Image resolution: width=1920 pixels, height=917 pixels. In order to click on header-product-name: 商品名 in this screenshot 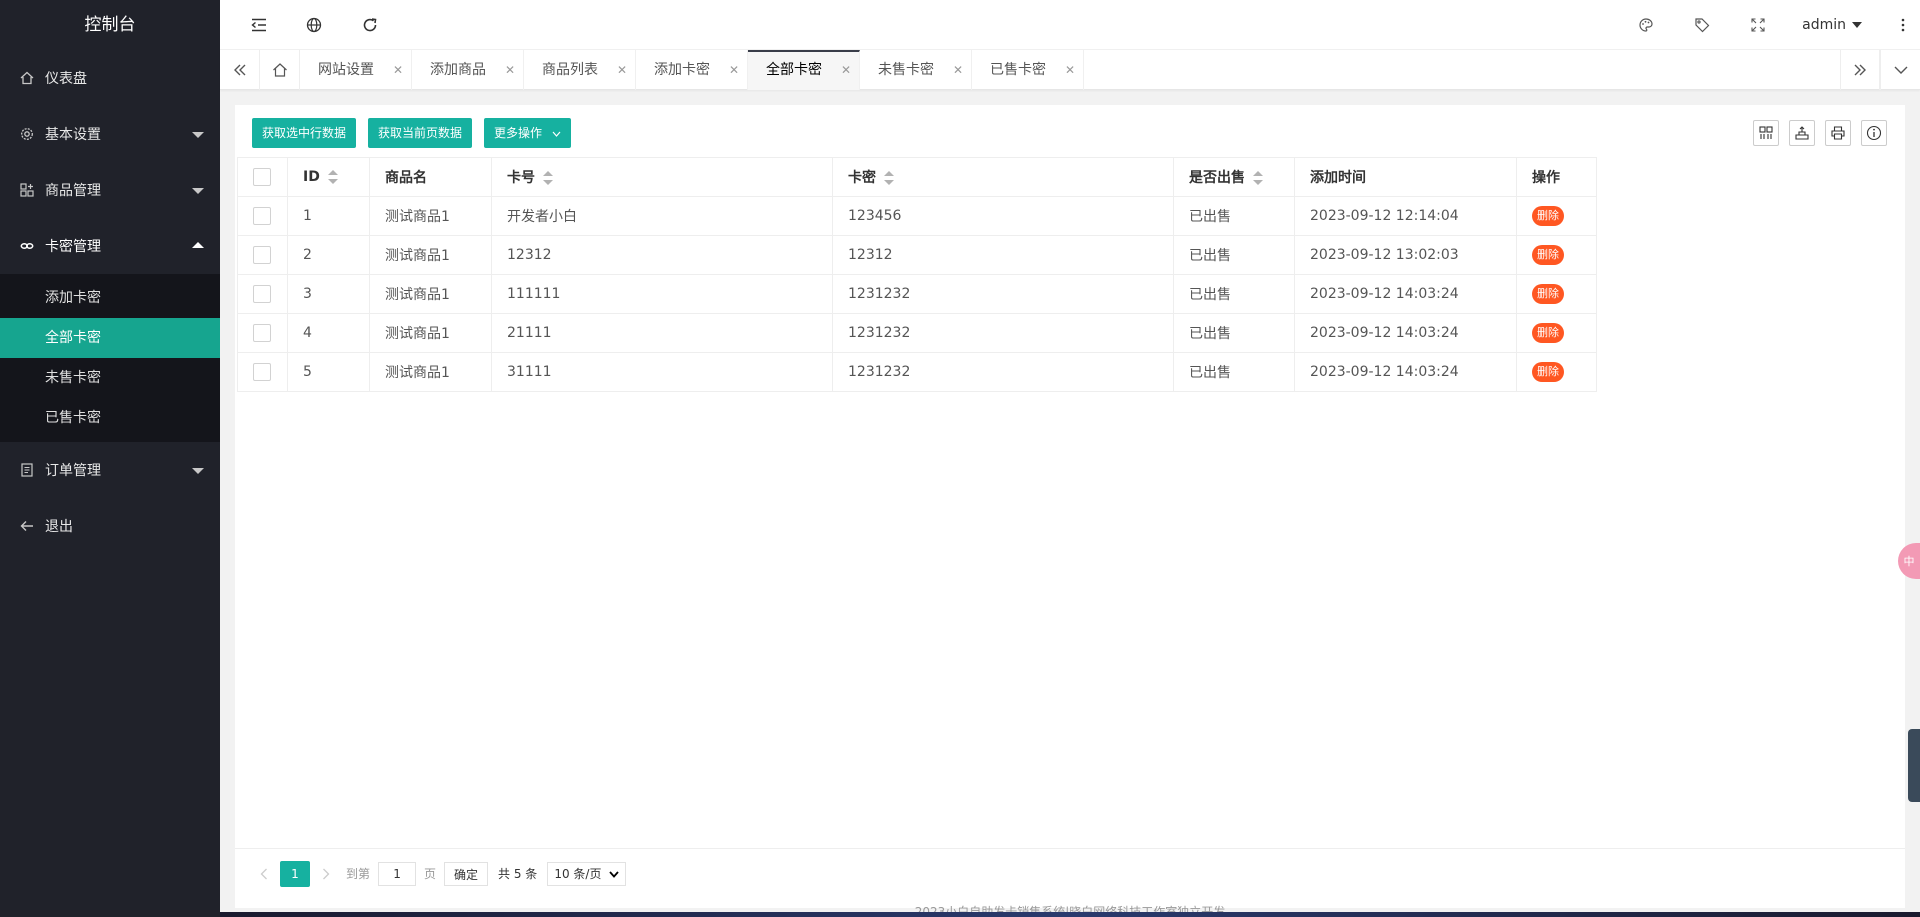, I will do `click(430, 177)`.